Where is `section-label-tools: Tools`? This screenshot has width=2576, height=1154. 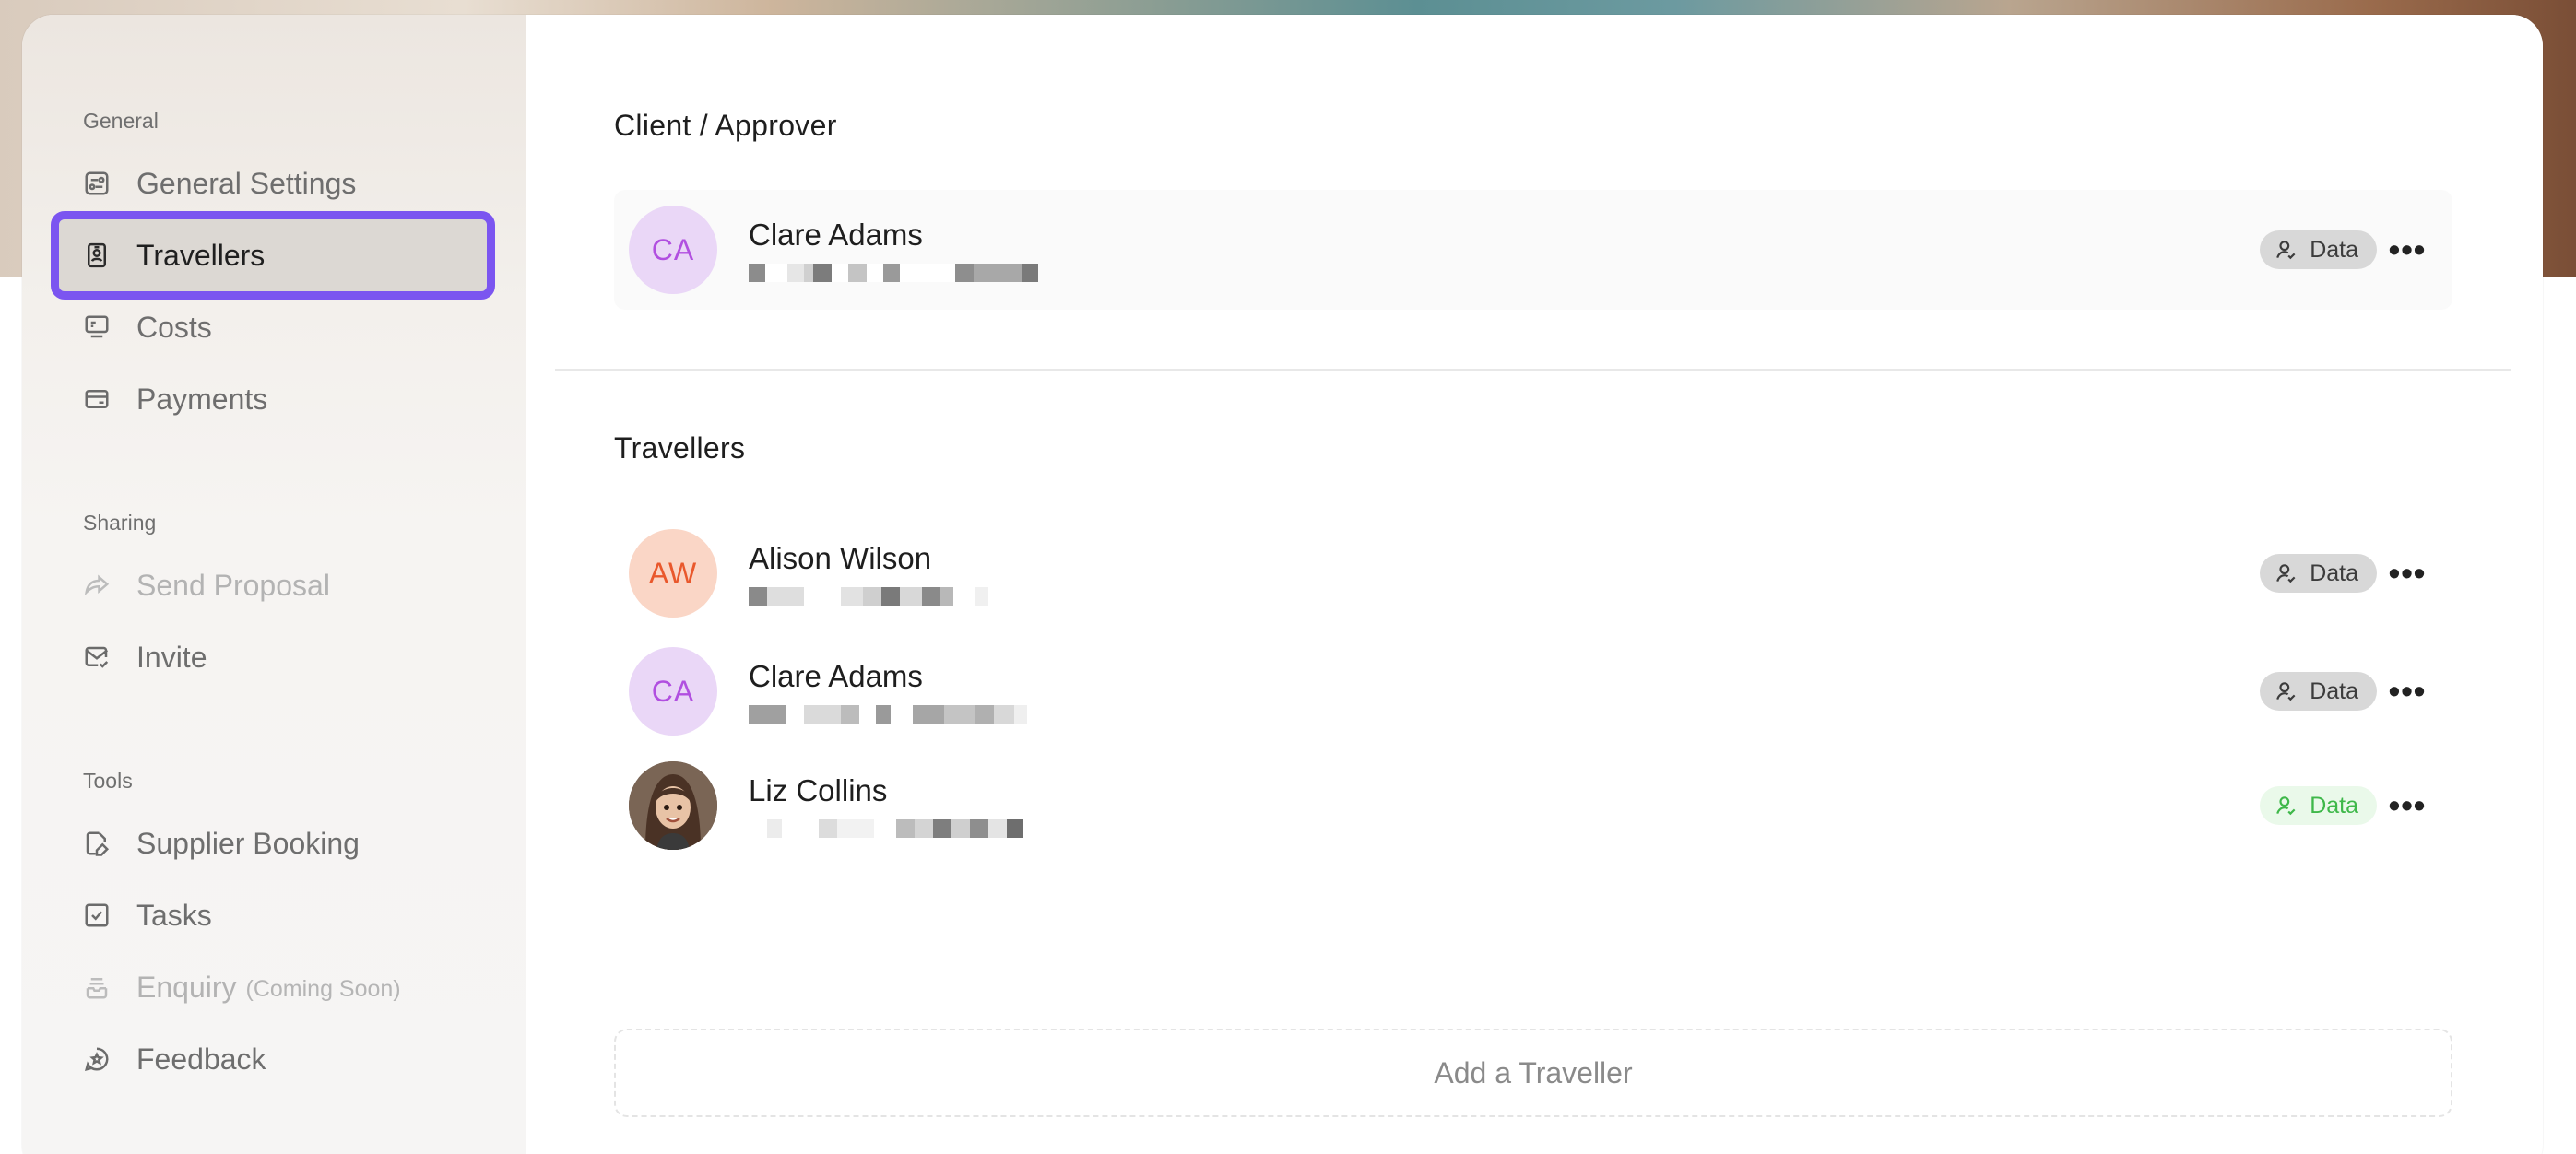 section-label-tools: Tools is located at coordinates (108, 781).